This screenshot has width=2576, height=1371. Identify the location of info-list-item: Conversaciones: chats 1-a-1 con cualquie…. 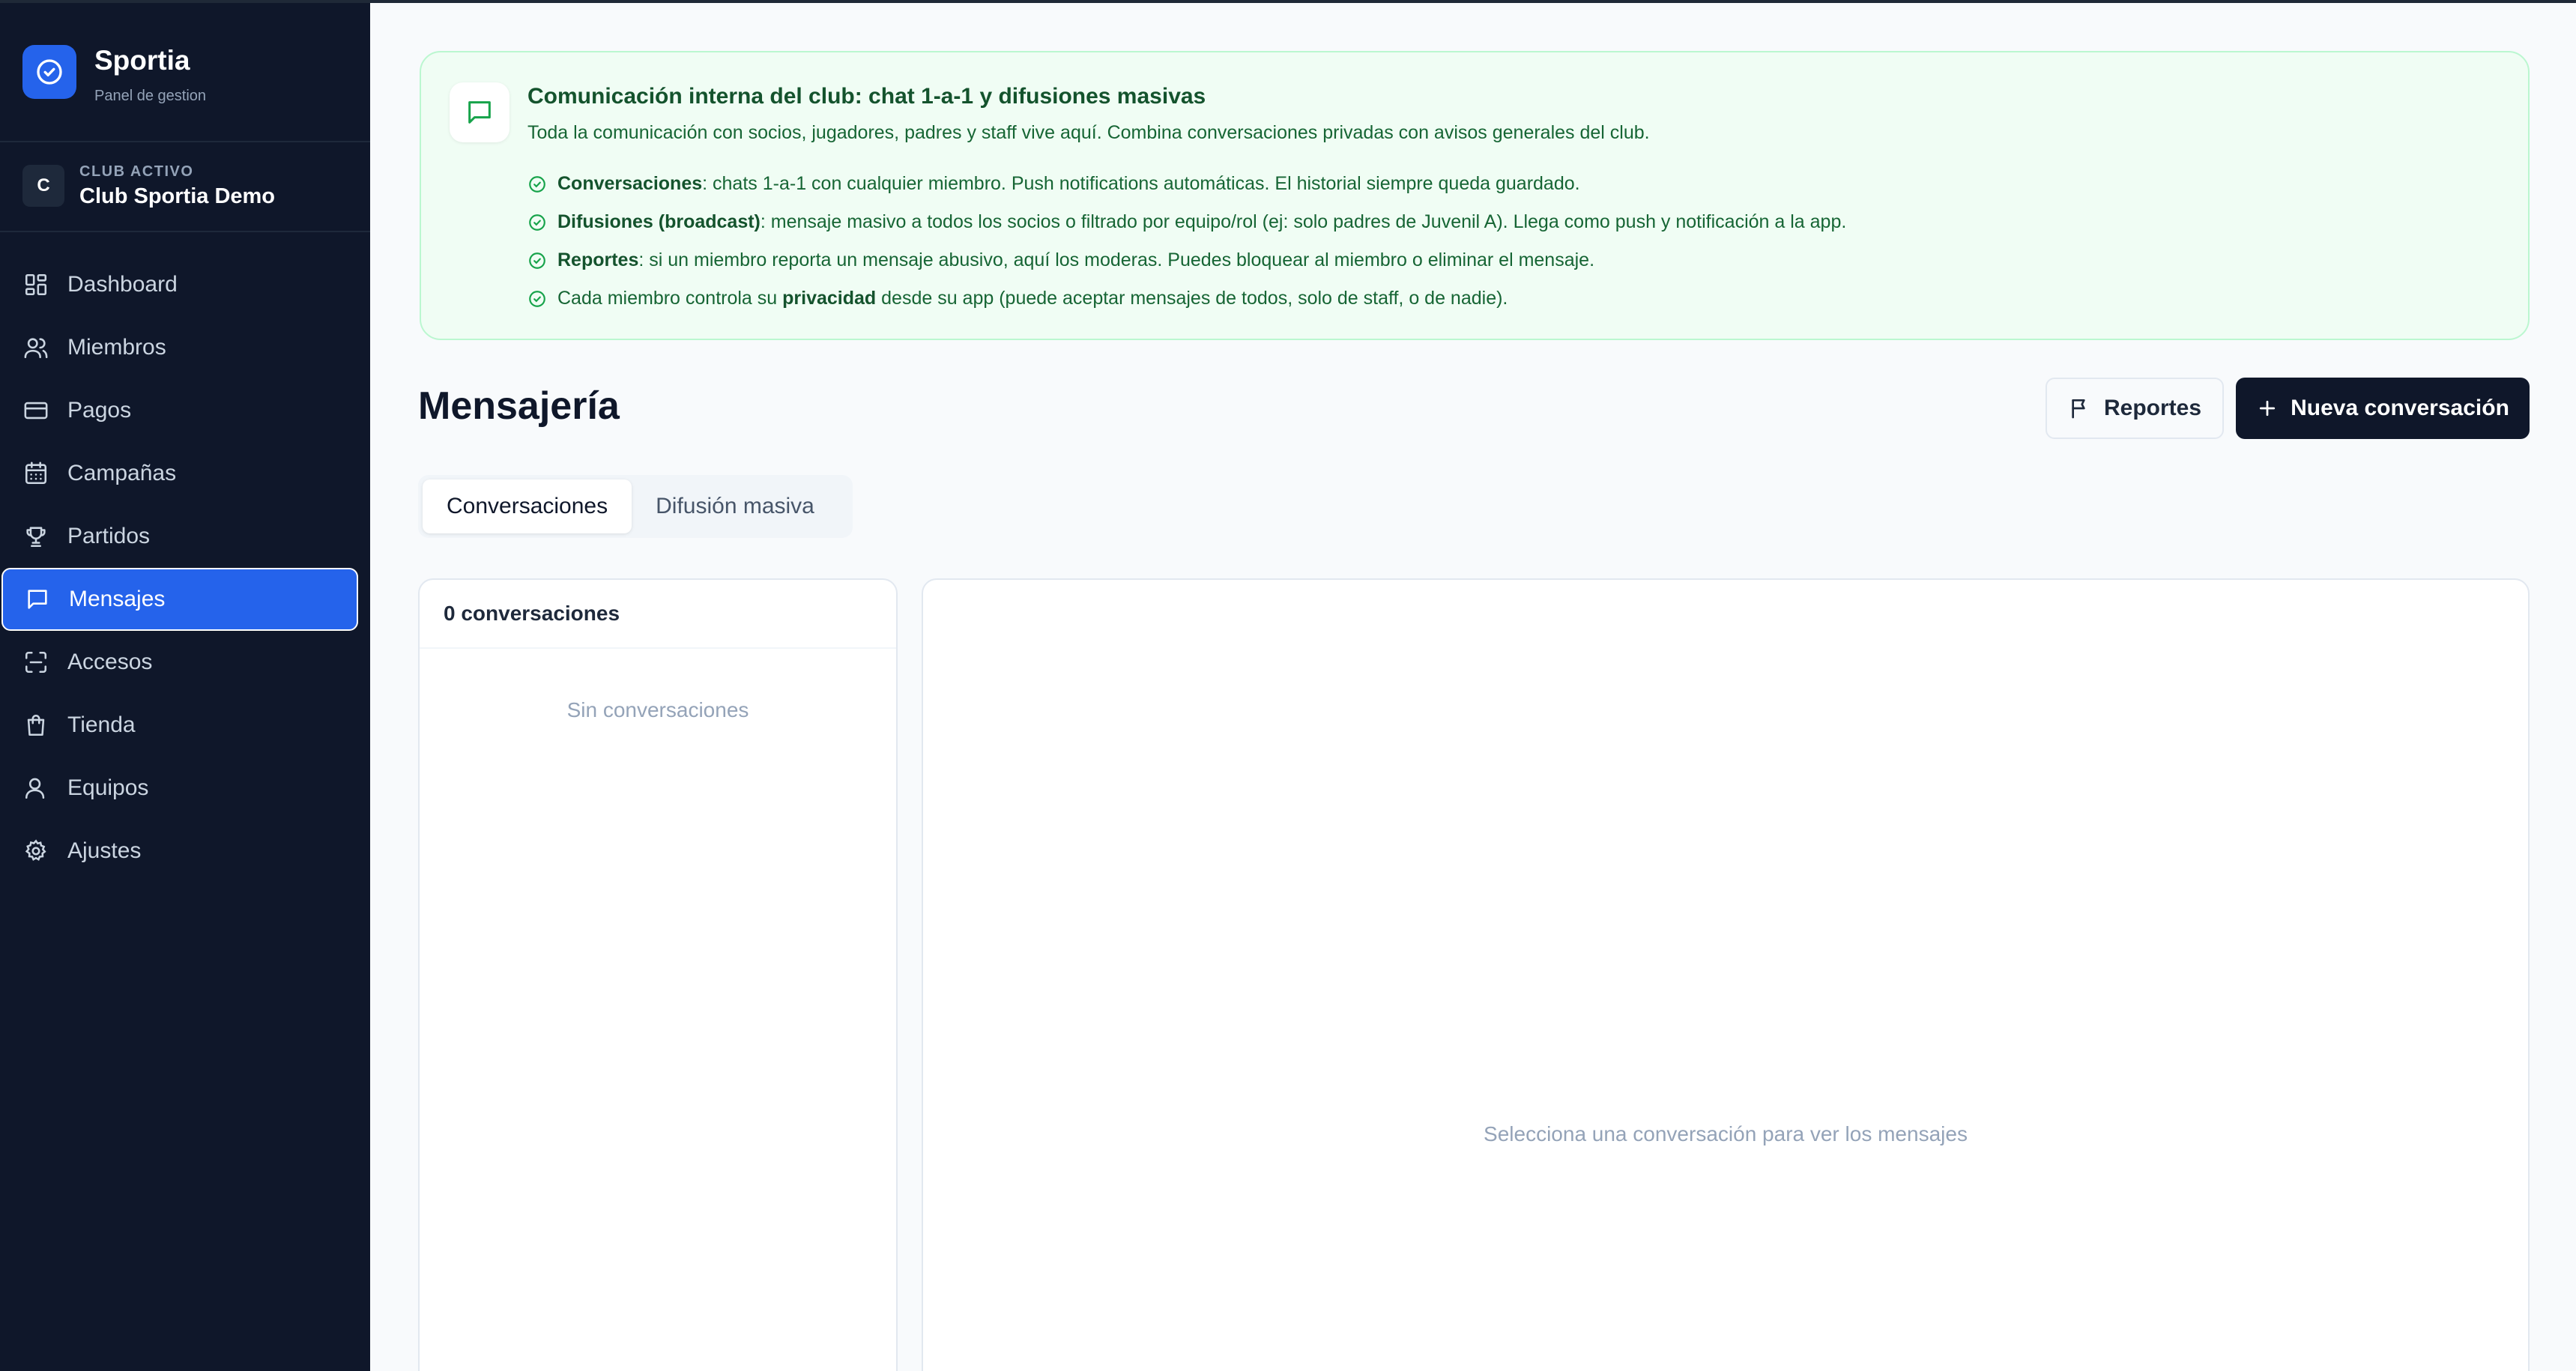
(1186, 184).